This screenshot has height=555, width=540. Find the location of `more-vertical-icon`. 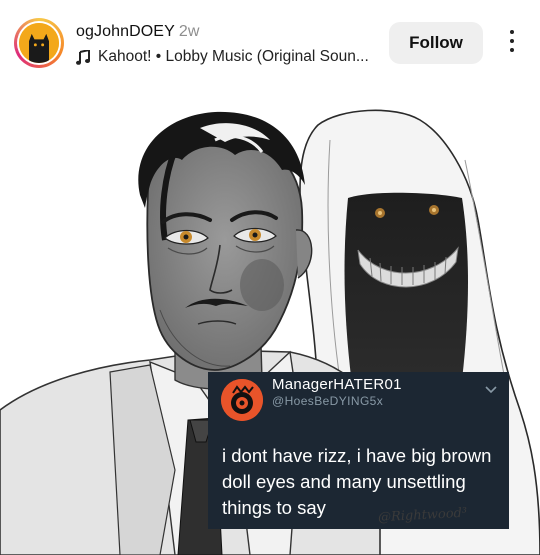

more-vertical-icon is located at coordinates (512, 44).